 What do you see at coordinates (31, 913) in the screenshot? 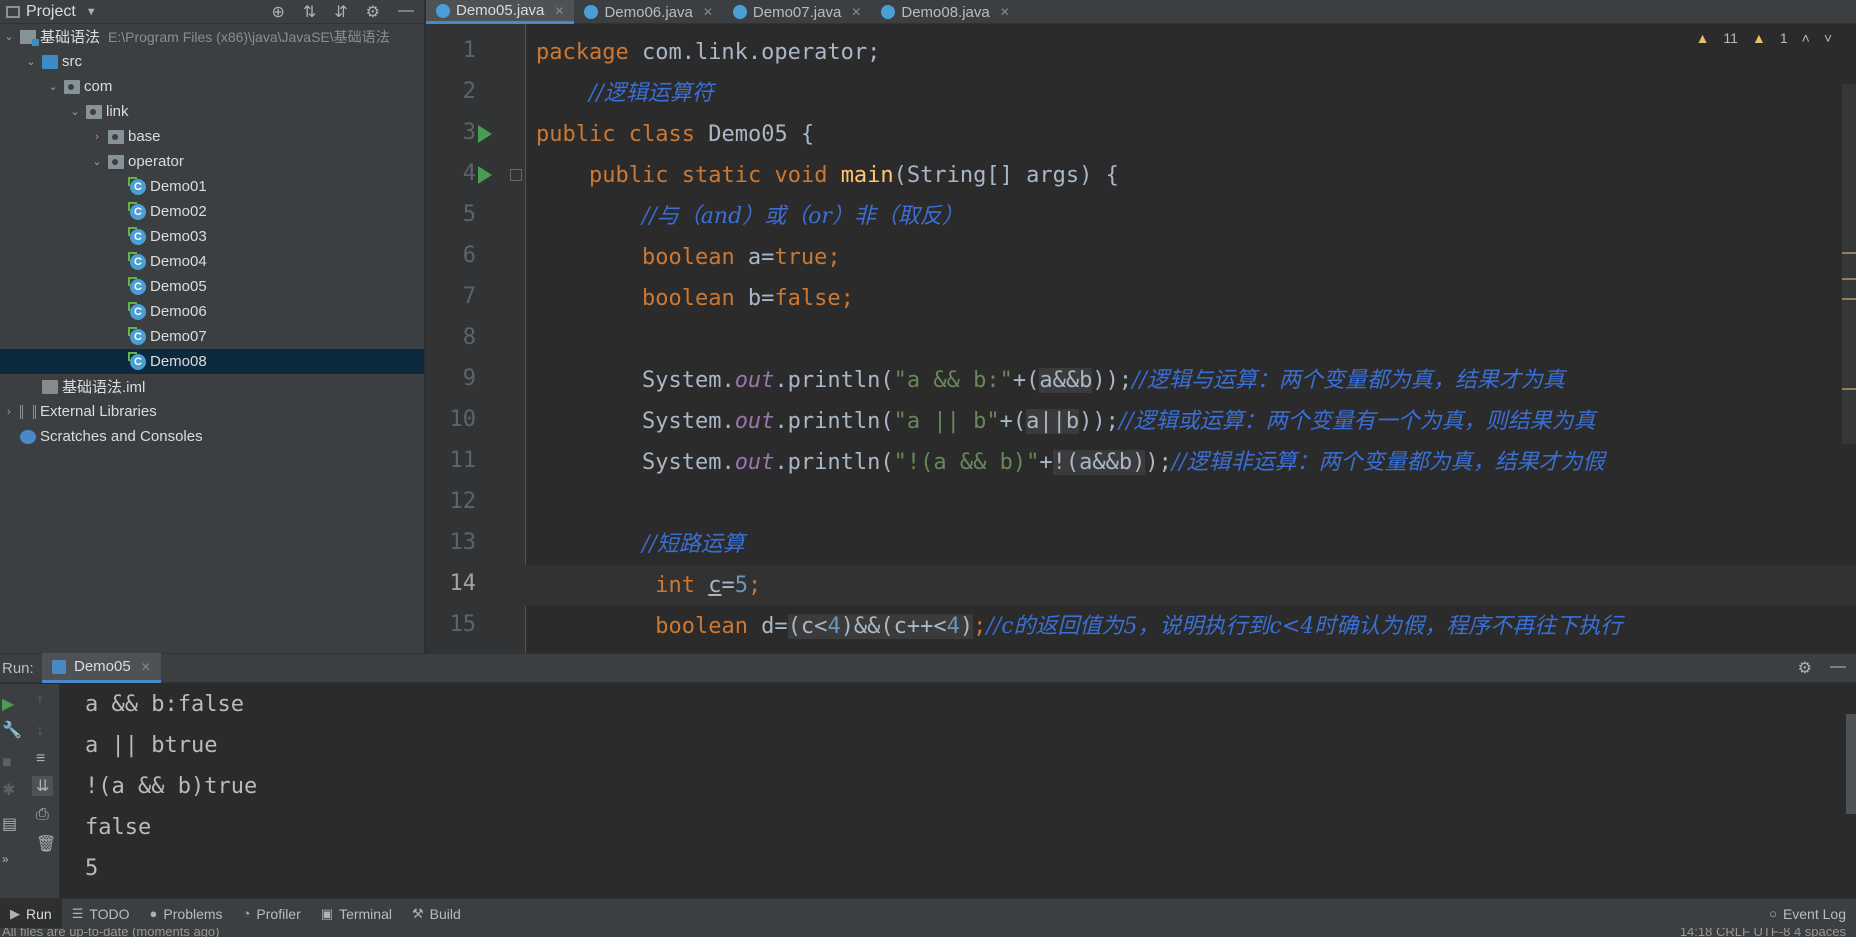
I see `tool-run: ▶ Run` at bounding box center [31, 913].